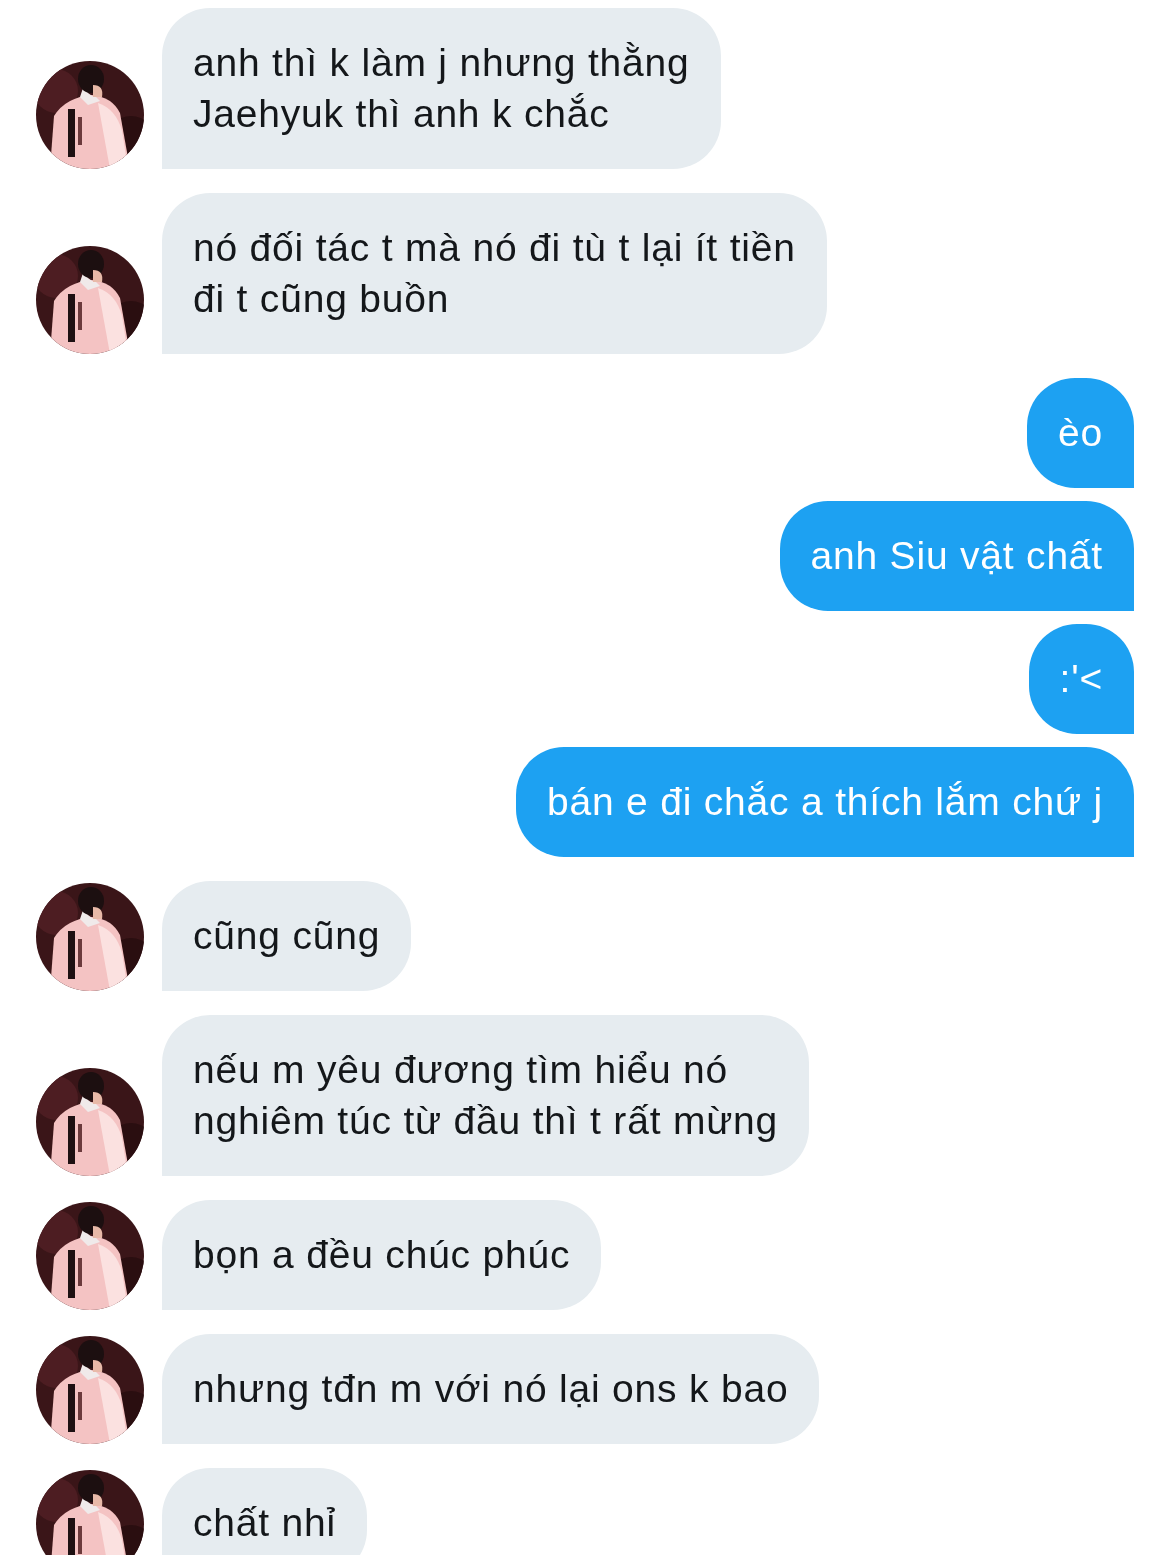  Describe the element at coordinates (382, 1255) in the screenshot. I see `message-bubble: bọn a đều chúc phúc` at that location.